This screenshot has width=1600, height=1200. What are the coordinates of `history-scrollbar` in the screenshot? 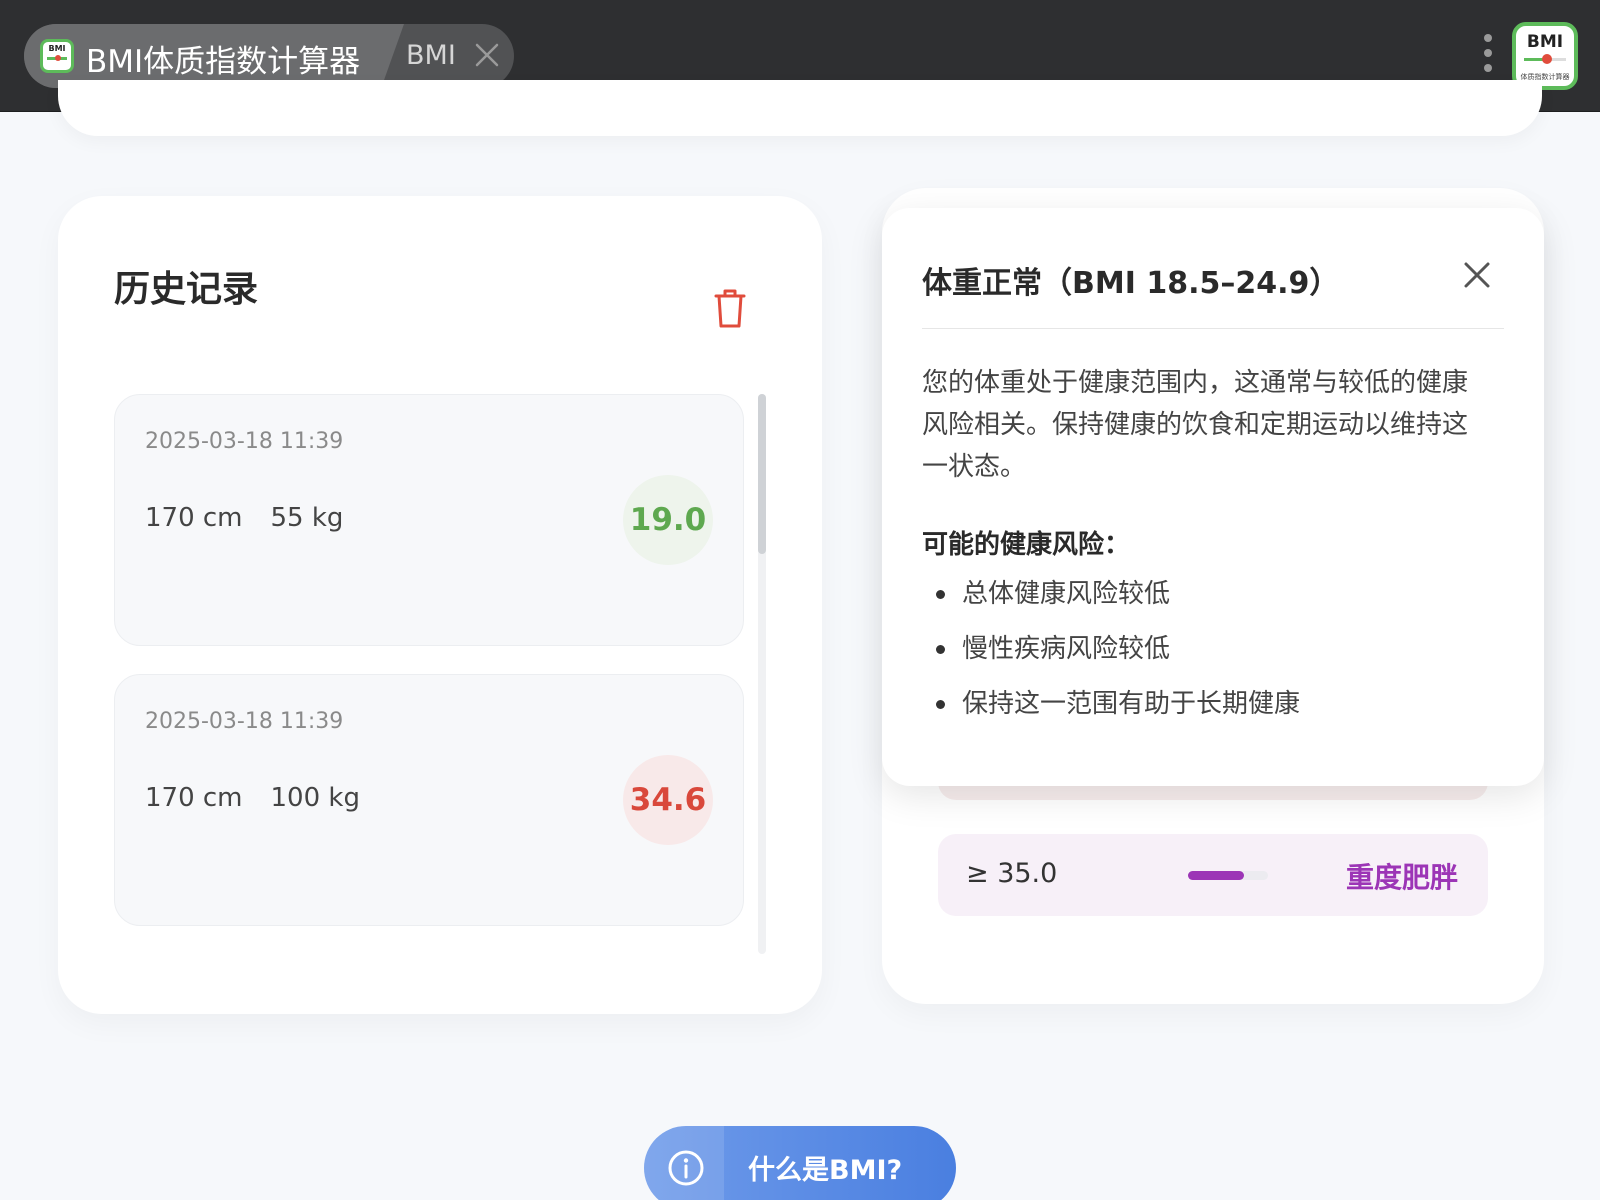 It's located at (762, 674).